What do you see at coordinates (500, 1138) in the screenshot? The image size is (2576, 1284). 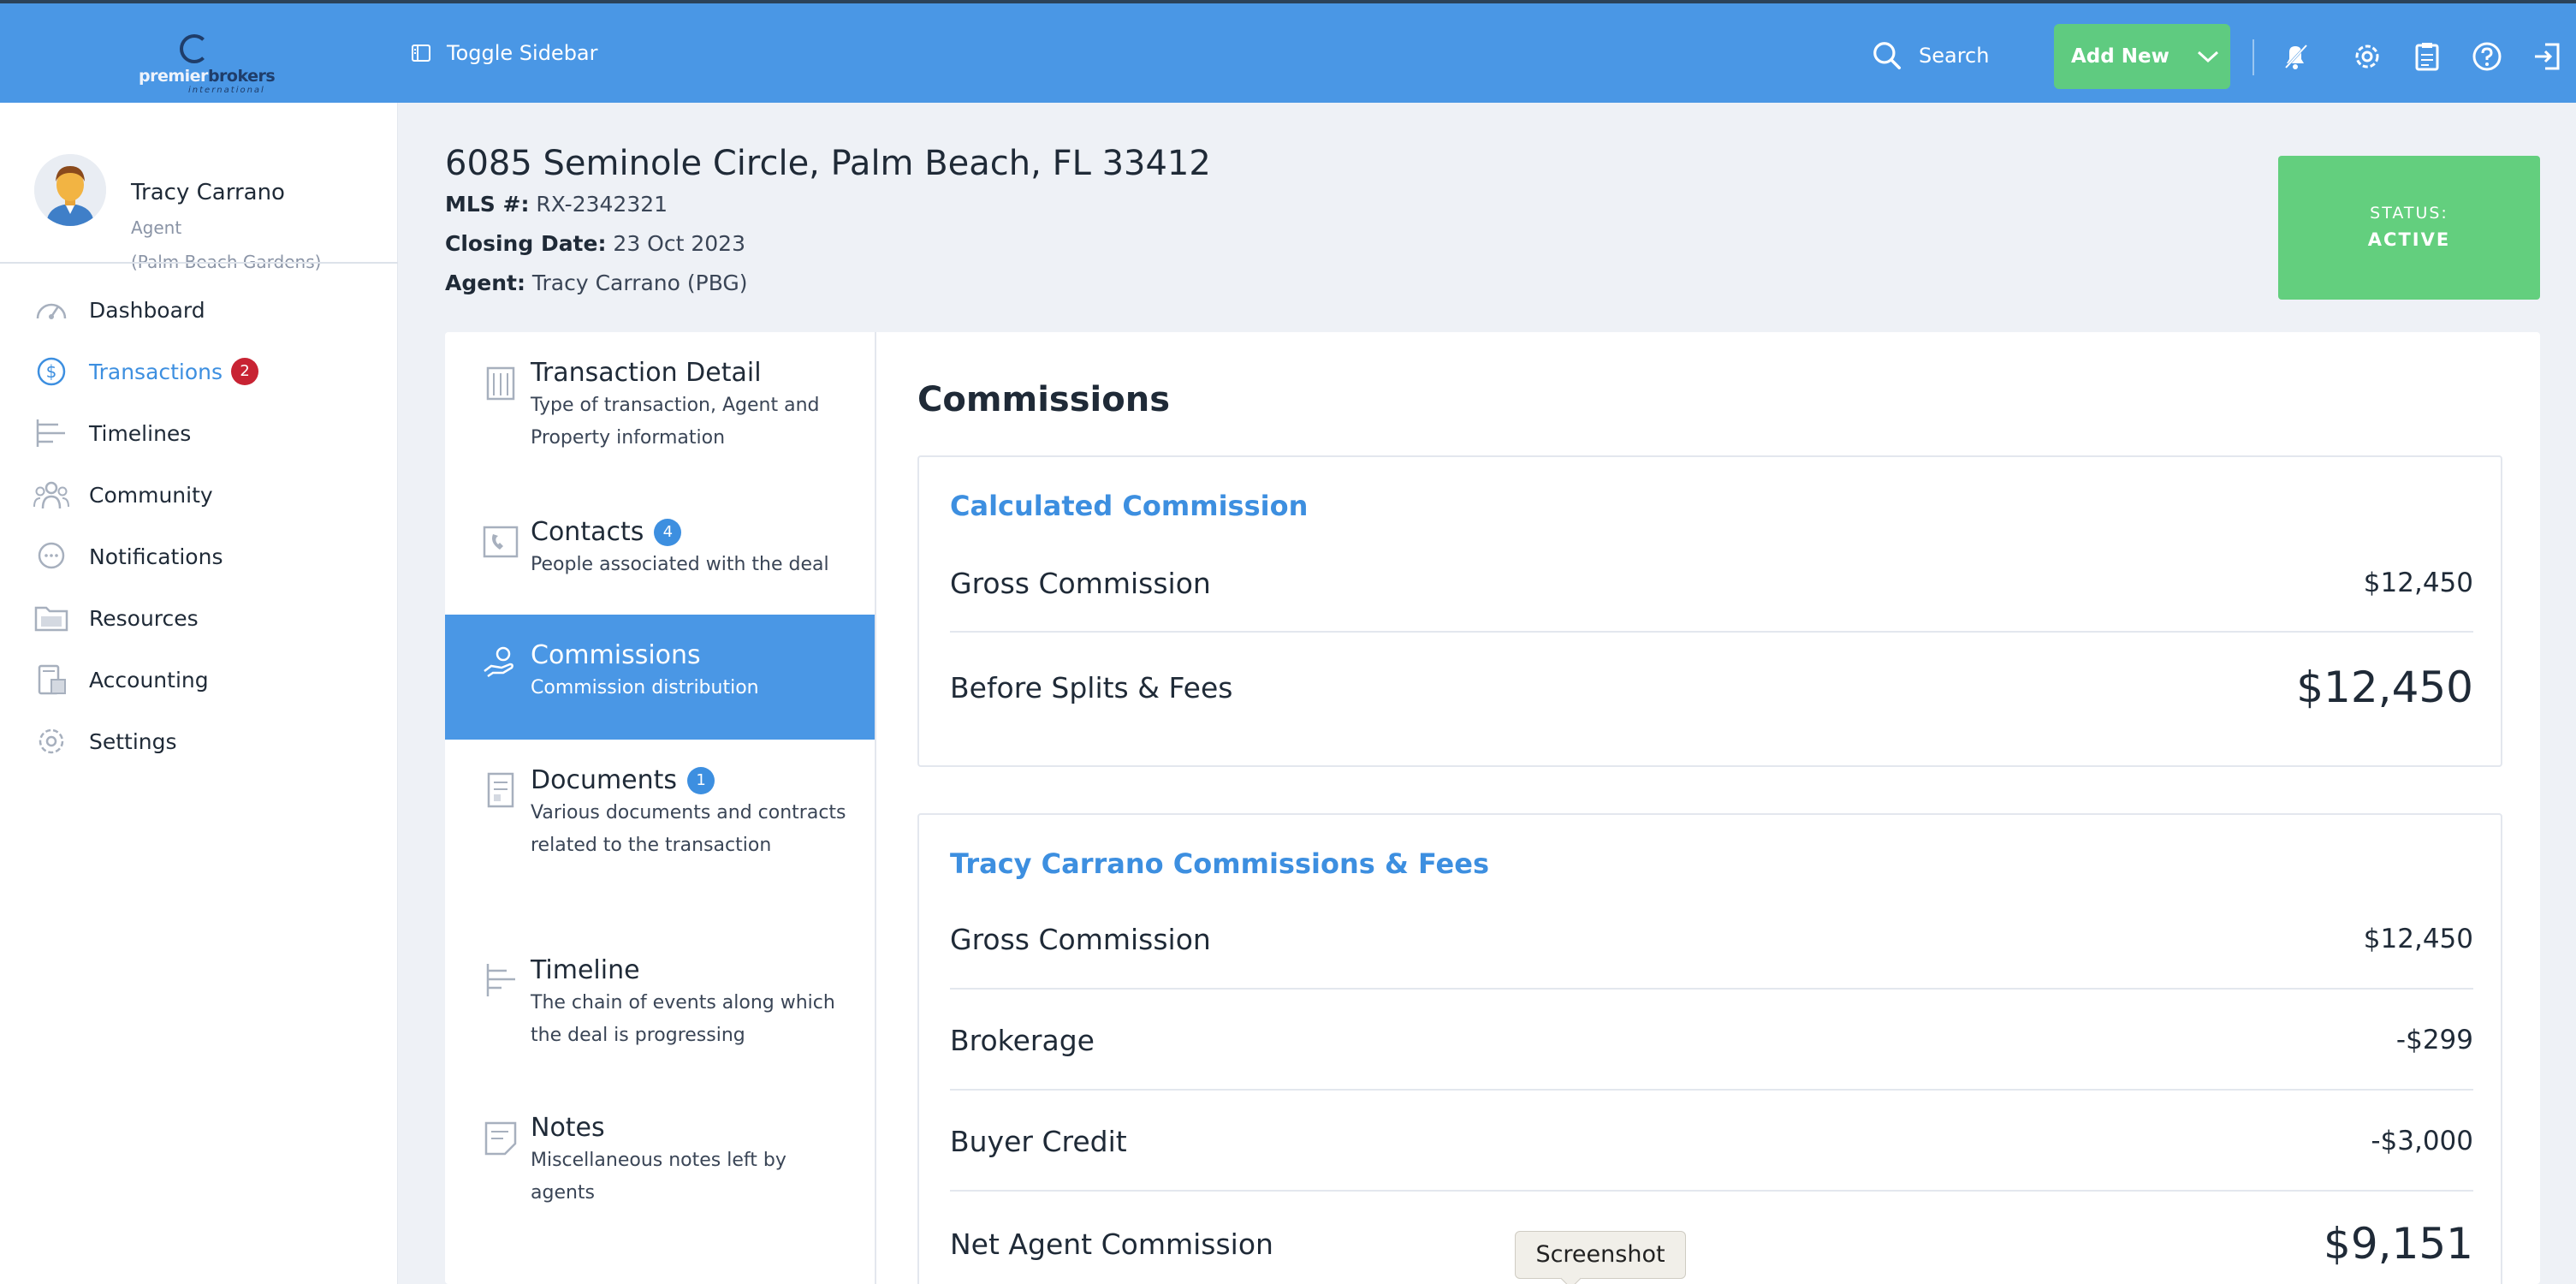 I see `note-icon` at bounding box center [500, 1138].